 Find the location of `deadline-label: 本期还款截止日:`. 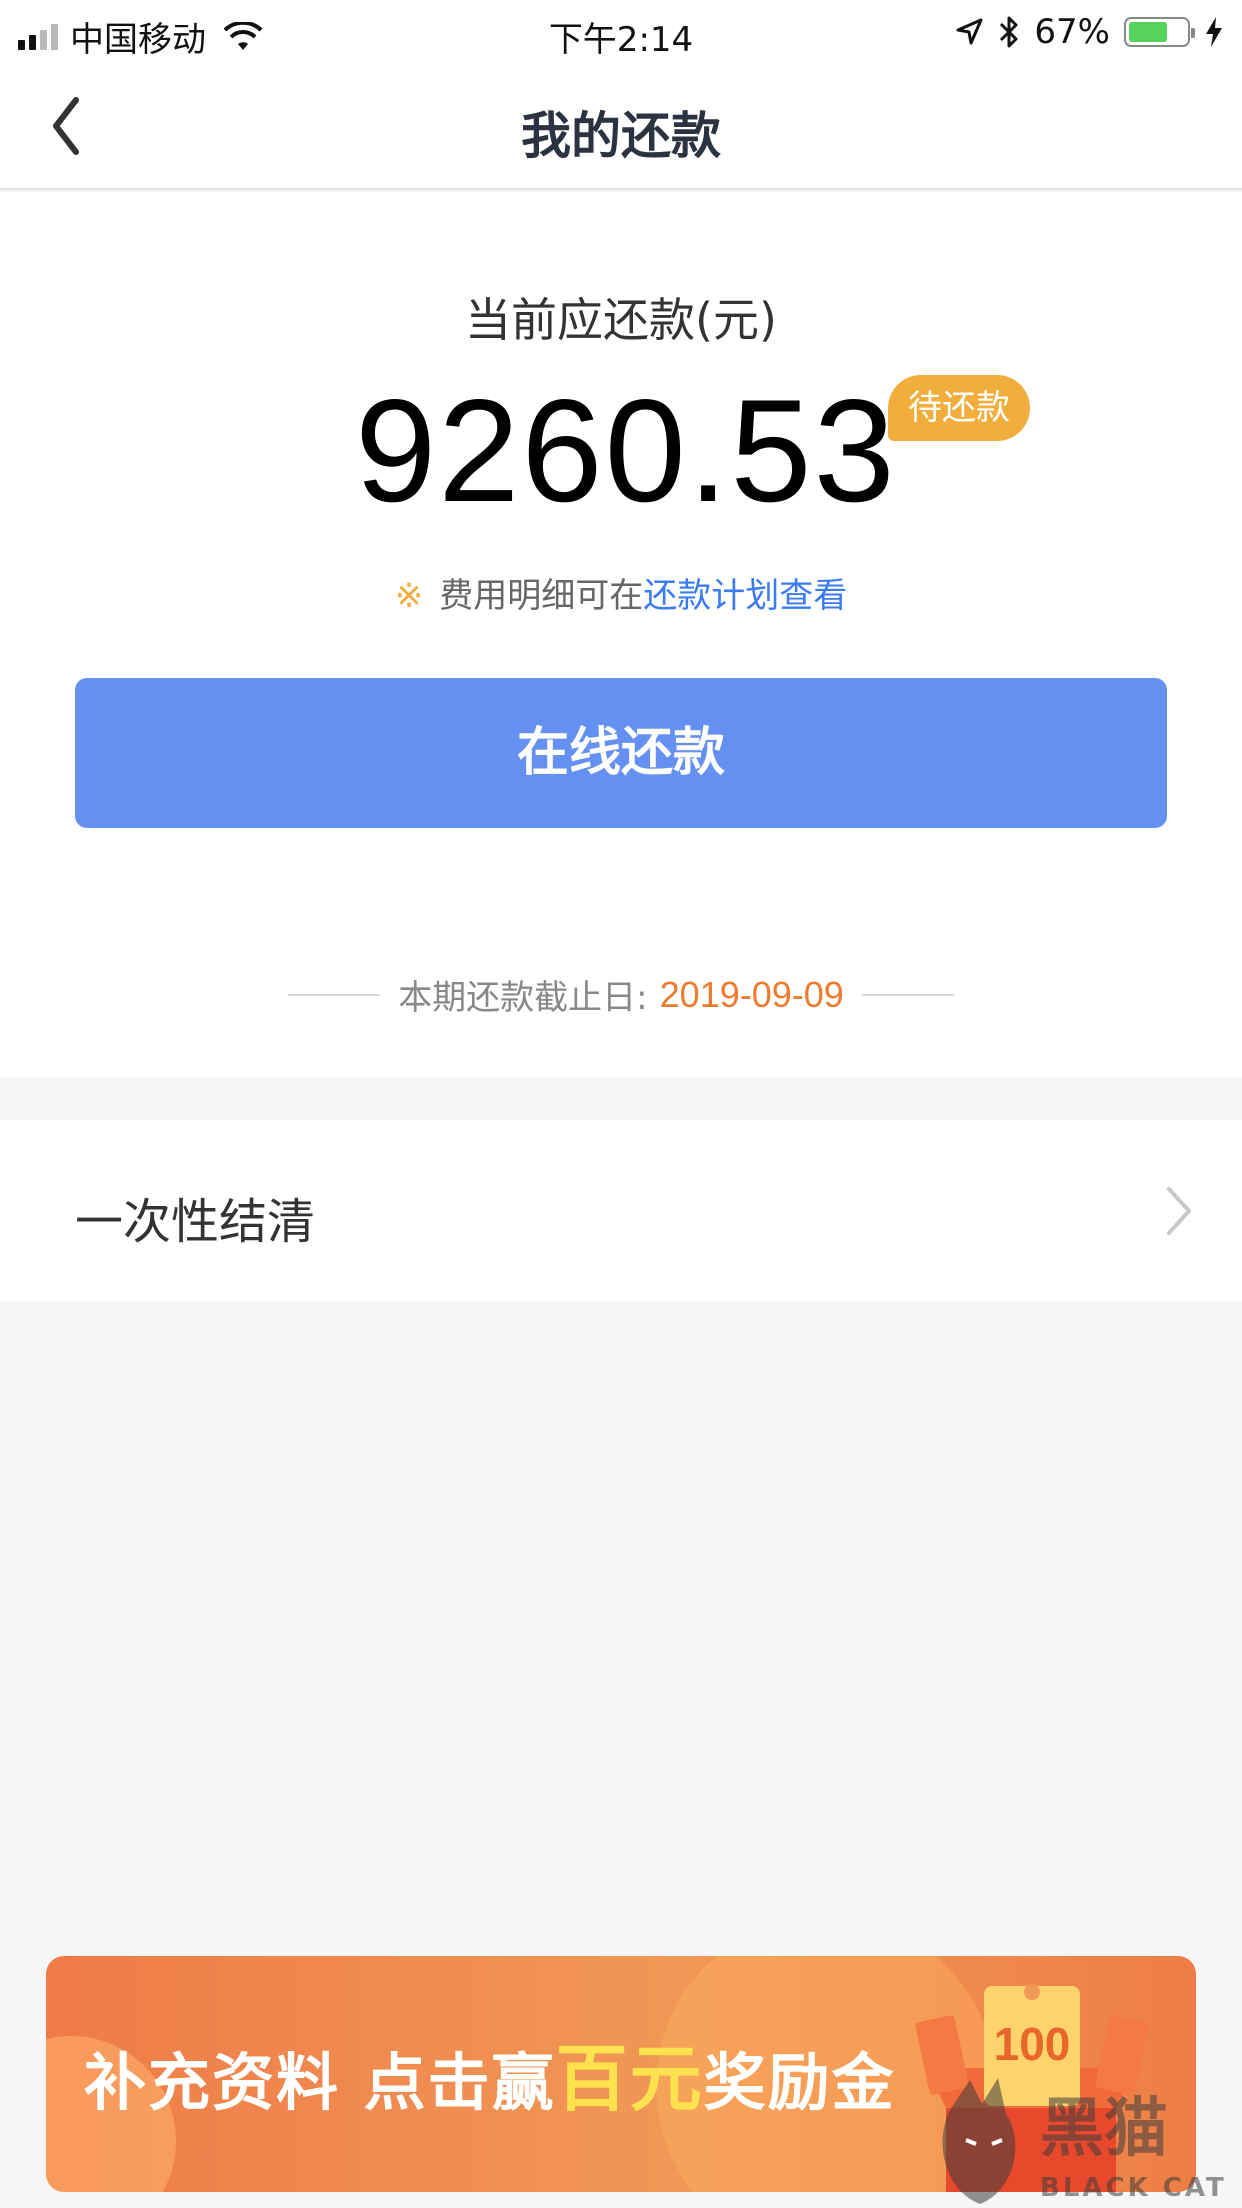

deadline-label: 本期还款截止日: is located at coordinates (523, 998).